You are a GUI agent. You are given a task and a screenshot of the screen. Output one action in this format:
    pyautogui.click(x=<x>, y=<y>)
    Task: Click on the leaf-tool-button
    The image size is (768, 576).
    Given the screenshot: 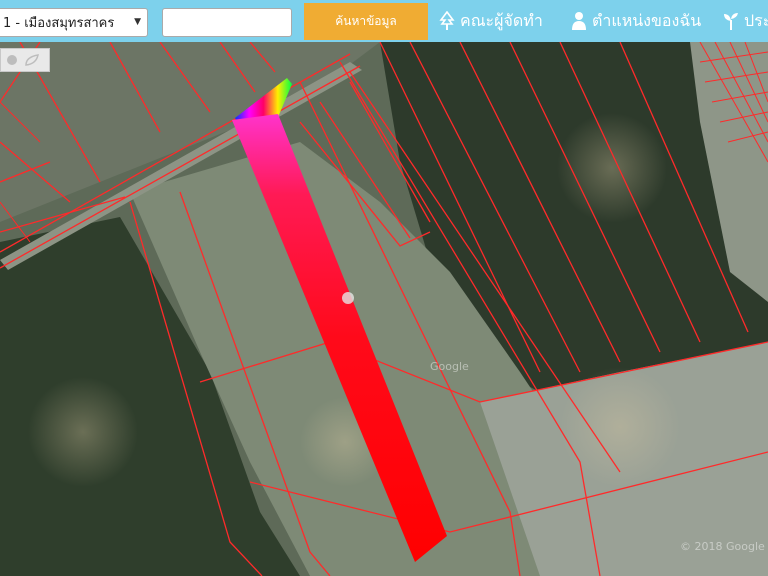 What is the action you would take?
    pyautogui.click(x=32, y=60)
    